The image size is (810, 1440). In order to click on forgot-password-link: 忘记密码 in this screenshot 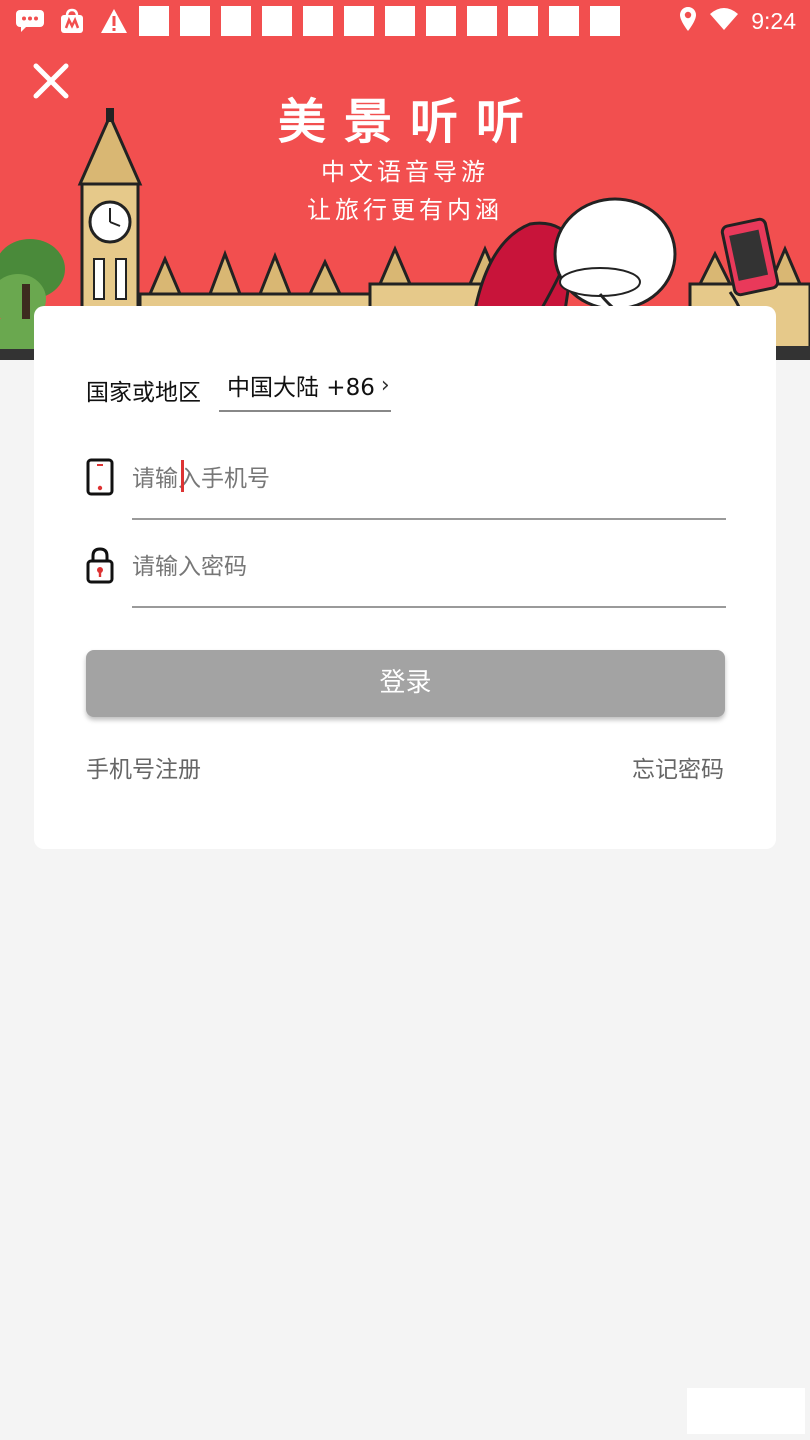, I will do `click(678, 767)`.